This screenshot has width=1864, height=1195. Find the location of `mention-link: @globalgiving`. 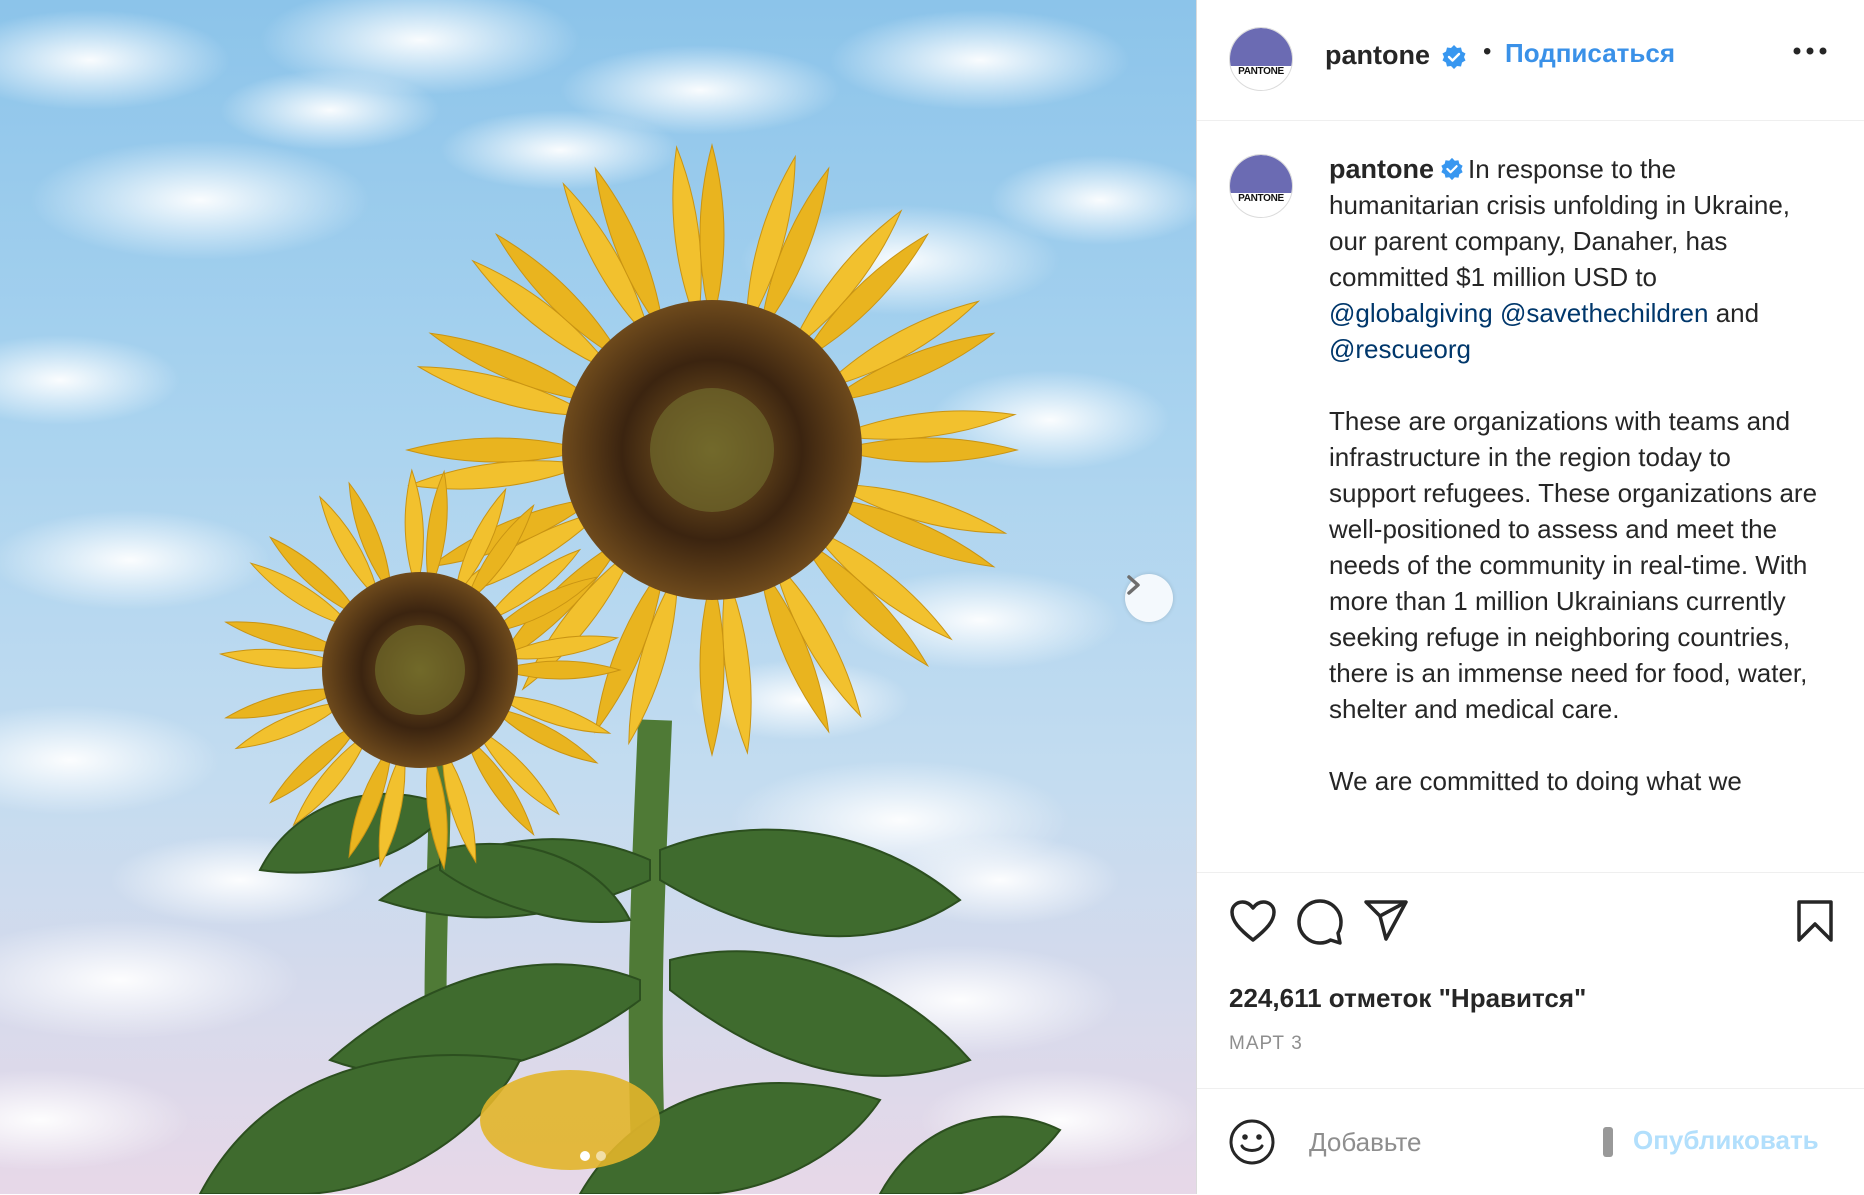

mention-link: @globalgiving is located at coordinates (1411, 313).